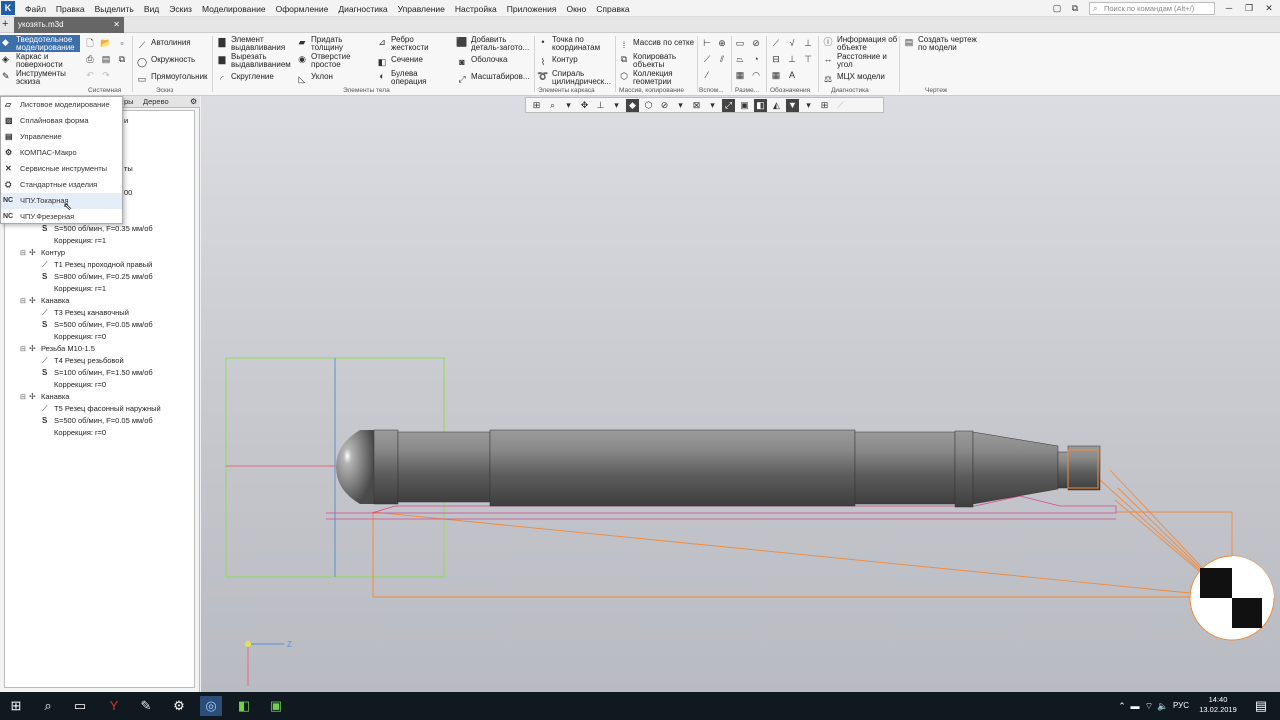 The width and height of the screenshot is (1280, 720). What do you see at coordinates (42, 253) in the screenshot?
I see `tree-row: ⊟ ✢ Контур` at bounding box center [42, 253].